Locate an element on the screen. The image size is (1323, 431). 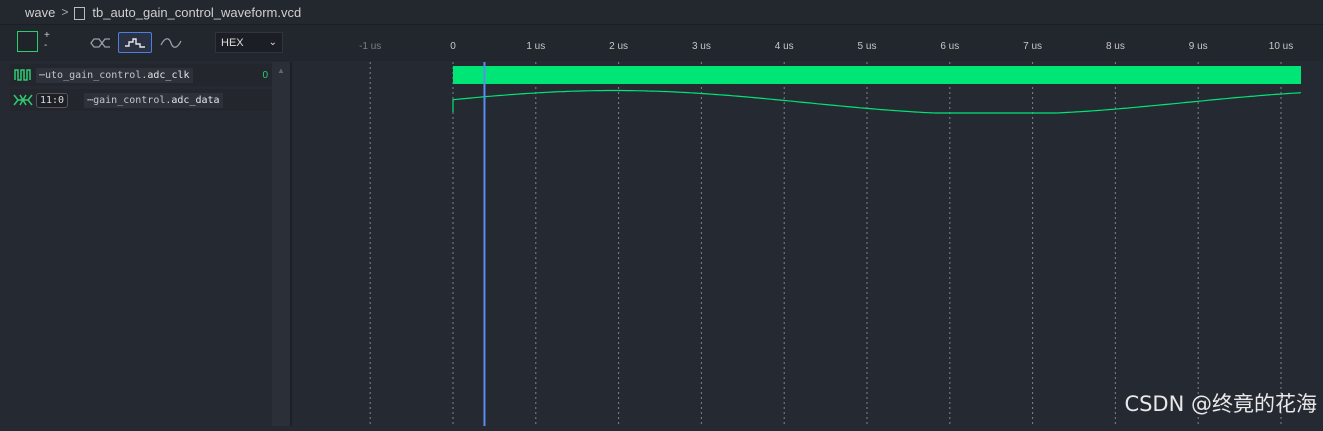
signal-value: 0 is located at coordinates (265, 75).